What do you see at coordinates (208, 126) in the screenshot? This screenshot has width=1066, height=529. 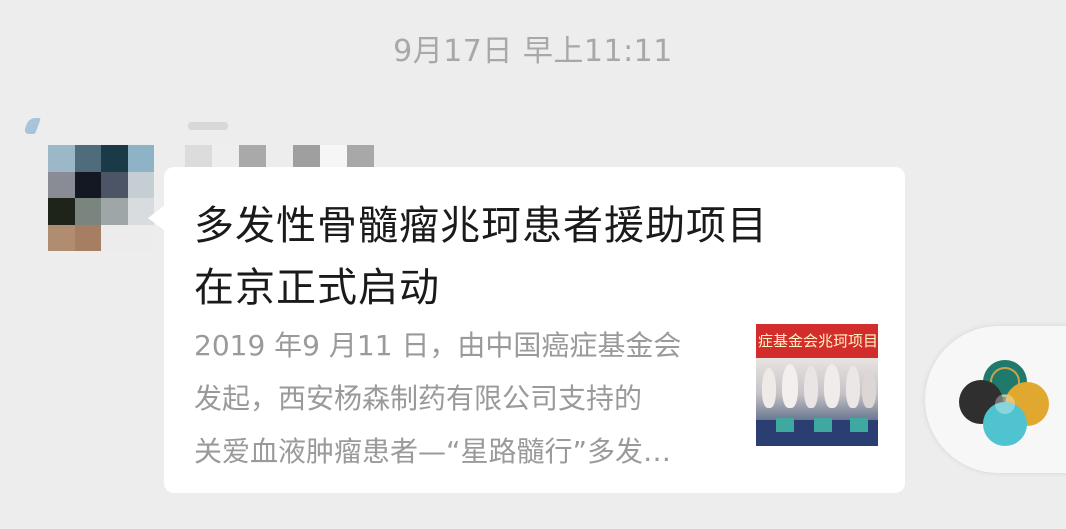 I see `blurred-fragment-text` at bounding box center [208, 126].